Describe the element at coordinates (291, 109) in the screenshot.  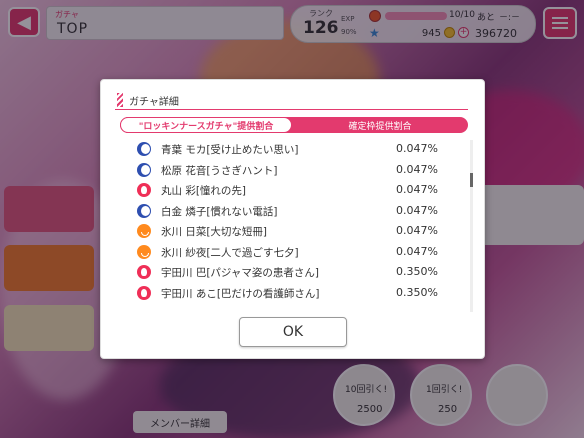
I see `dialog-divider` at that location.